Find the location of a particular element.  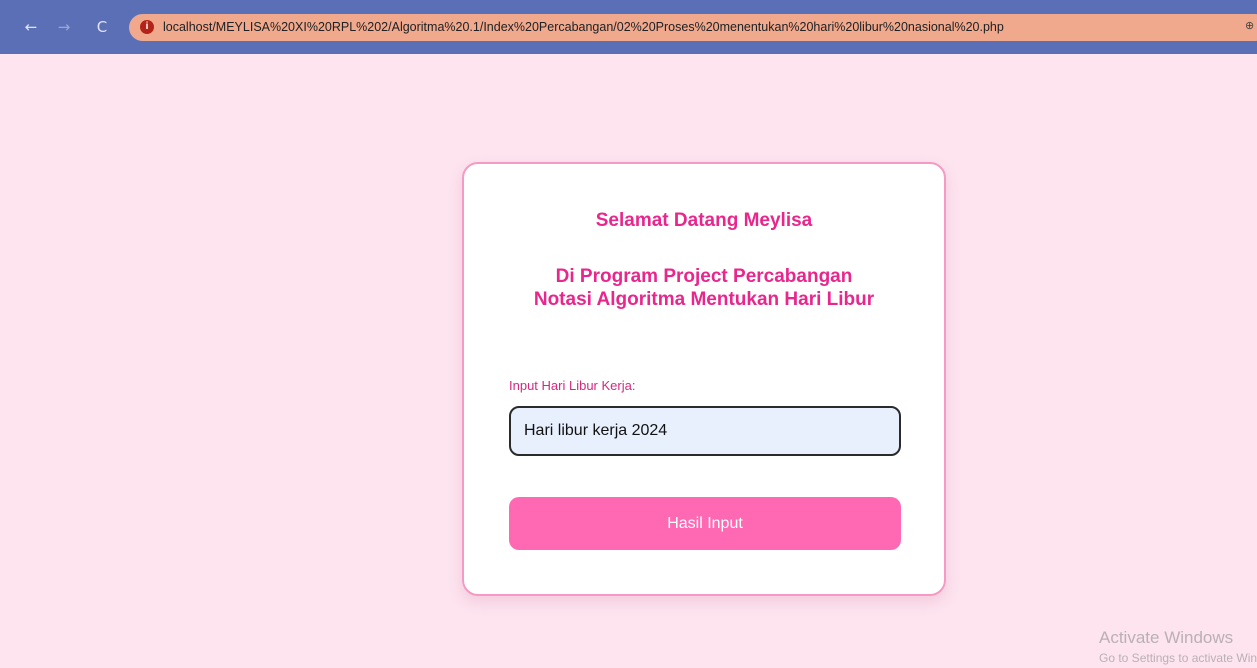

reload-icon: C is located at coordinates (102, 27).